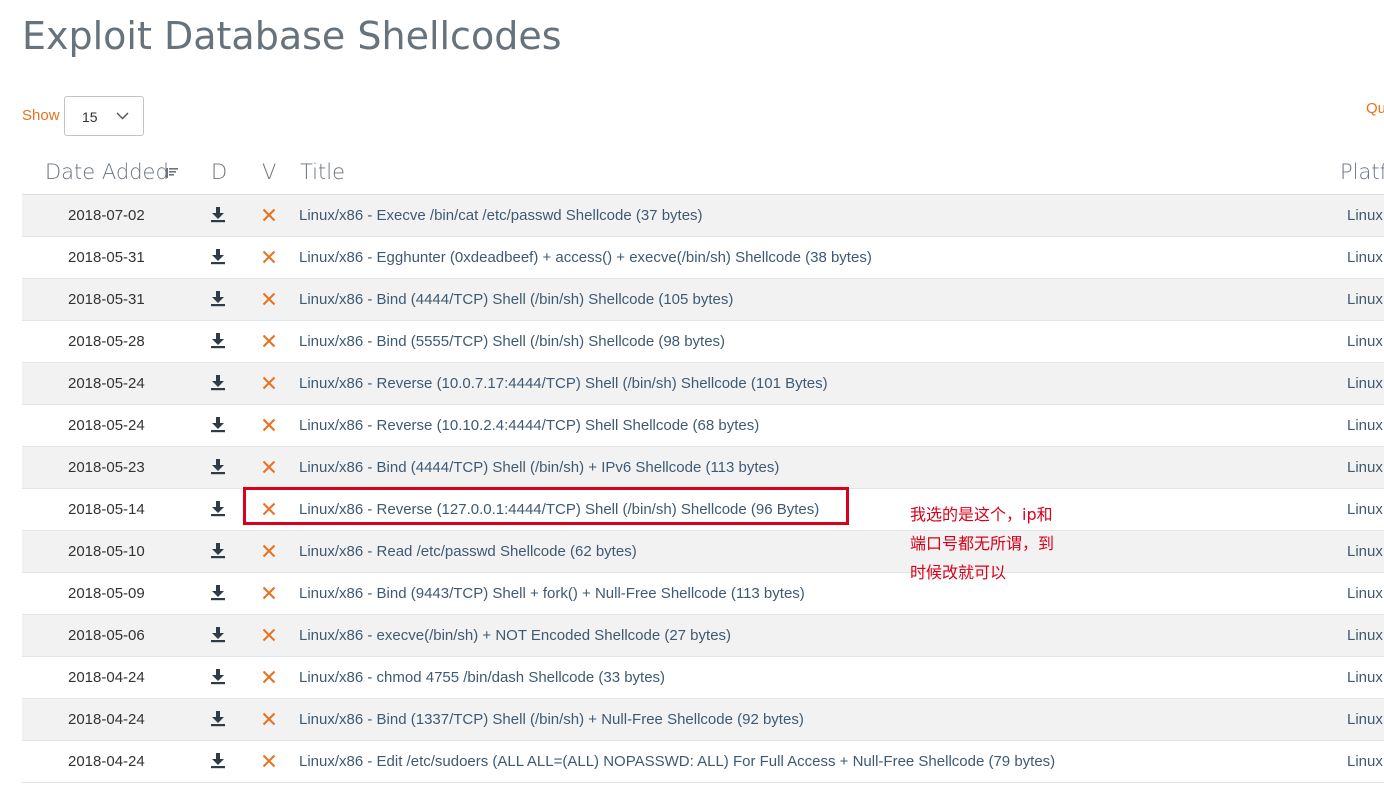 The height and width of the screenshot is (790, 1384). Describe the element at coordinates (107, 172) in the screenshot. I see `column-header-date-added-label: Date Added` at that location.